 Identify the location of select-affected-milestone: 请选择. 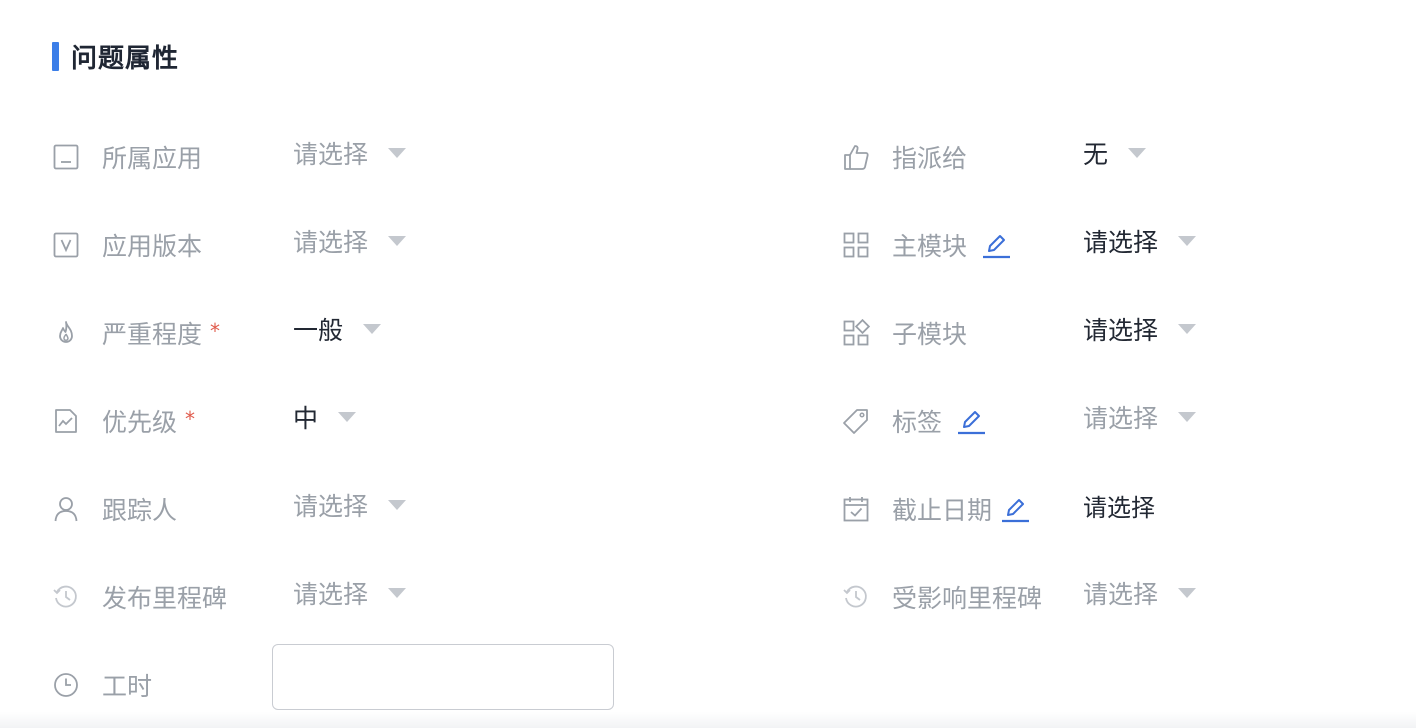
(1140, 593).